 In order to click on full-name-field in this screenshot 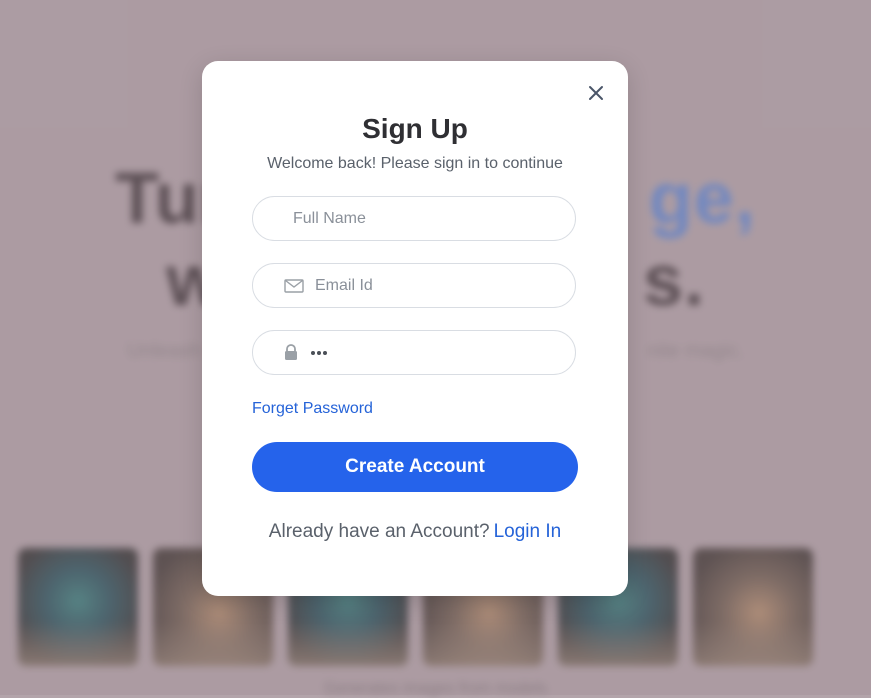, I will do `click(414, 218)`.